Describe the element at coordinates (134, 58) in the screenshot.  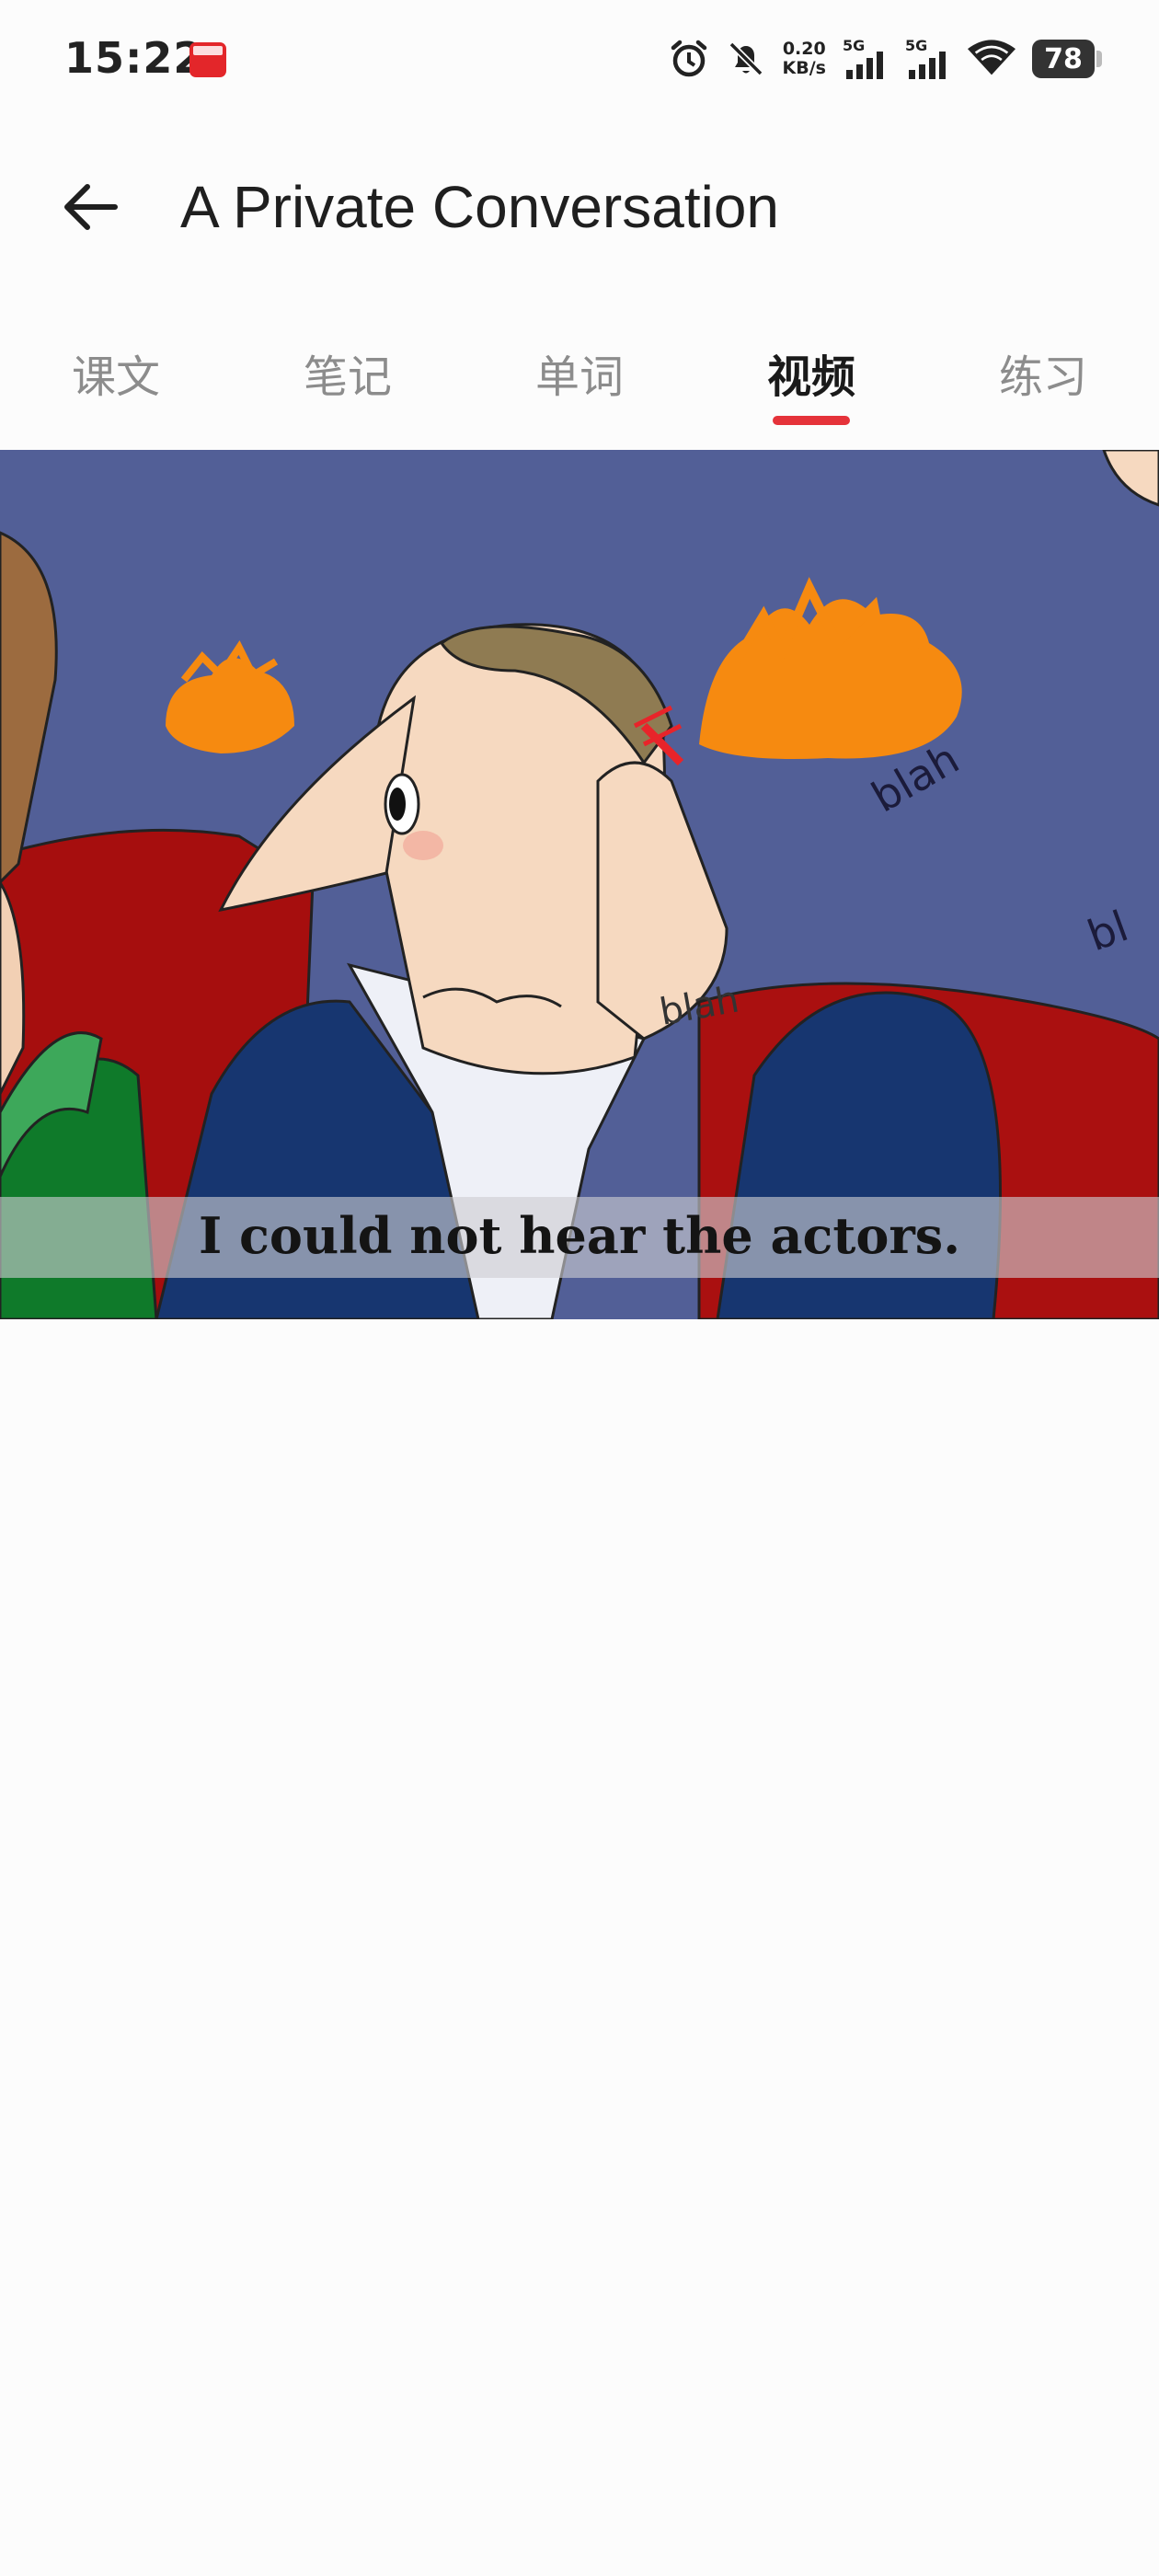
I see `status-time: 15:22` at that location.